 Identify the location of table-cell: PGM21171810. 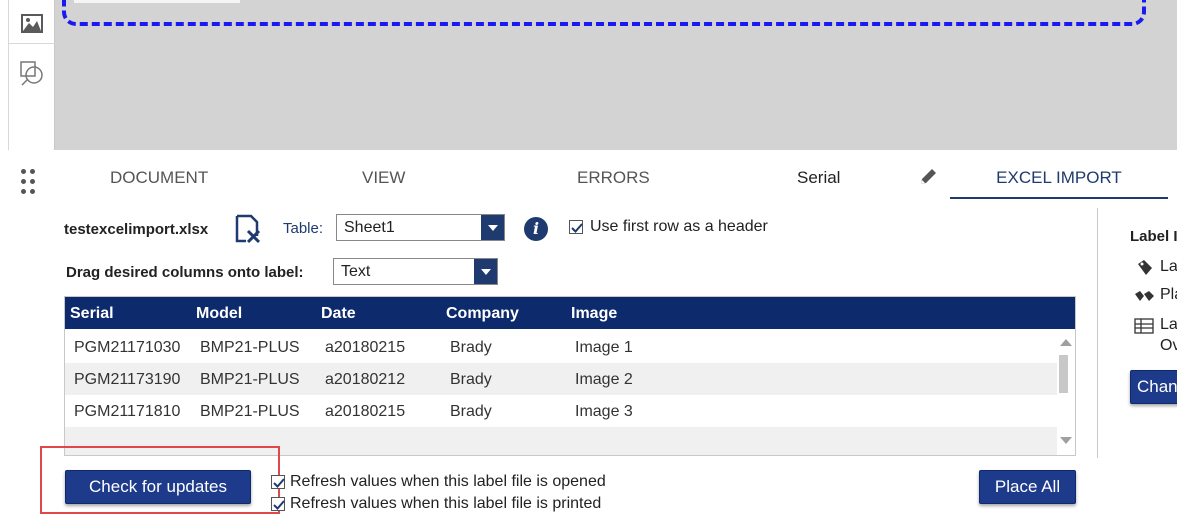
(127, 411).